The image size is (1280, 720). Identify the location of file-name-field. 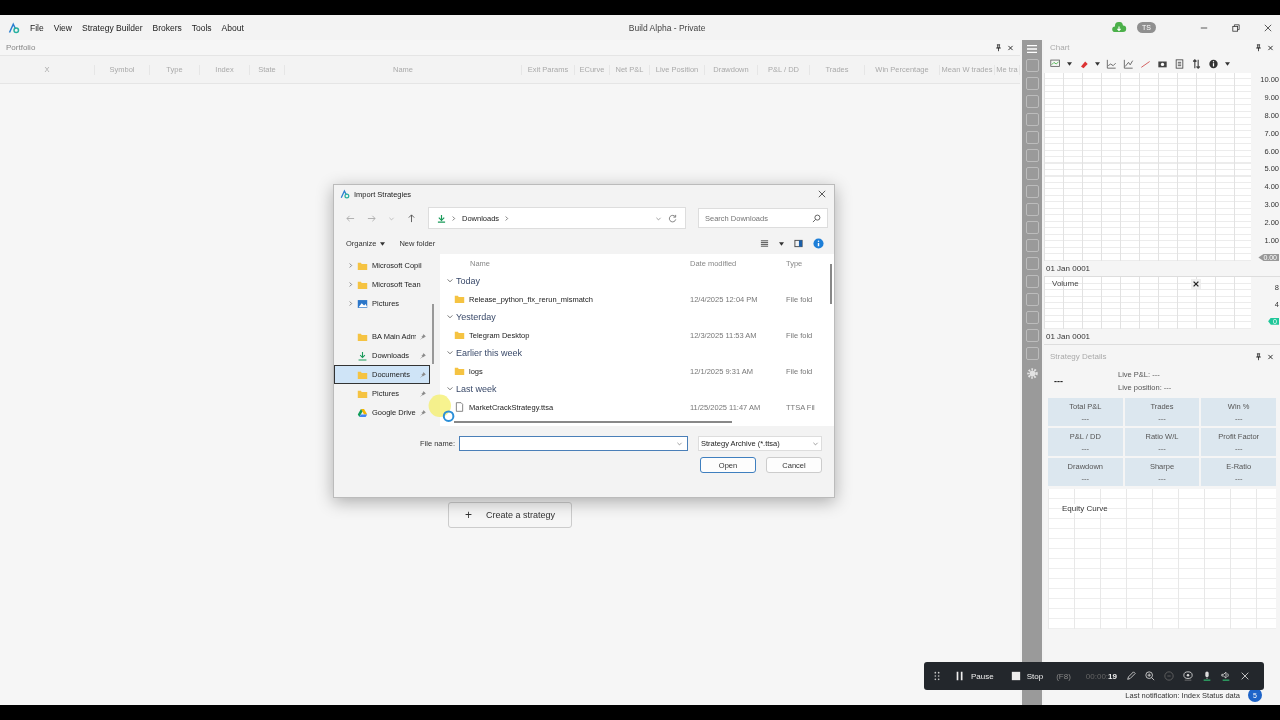
(573, 443).